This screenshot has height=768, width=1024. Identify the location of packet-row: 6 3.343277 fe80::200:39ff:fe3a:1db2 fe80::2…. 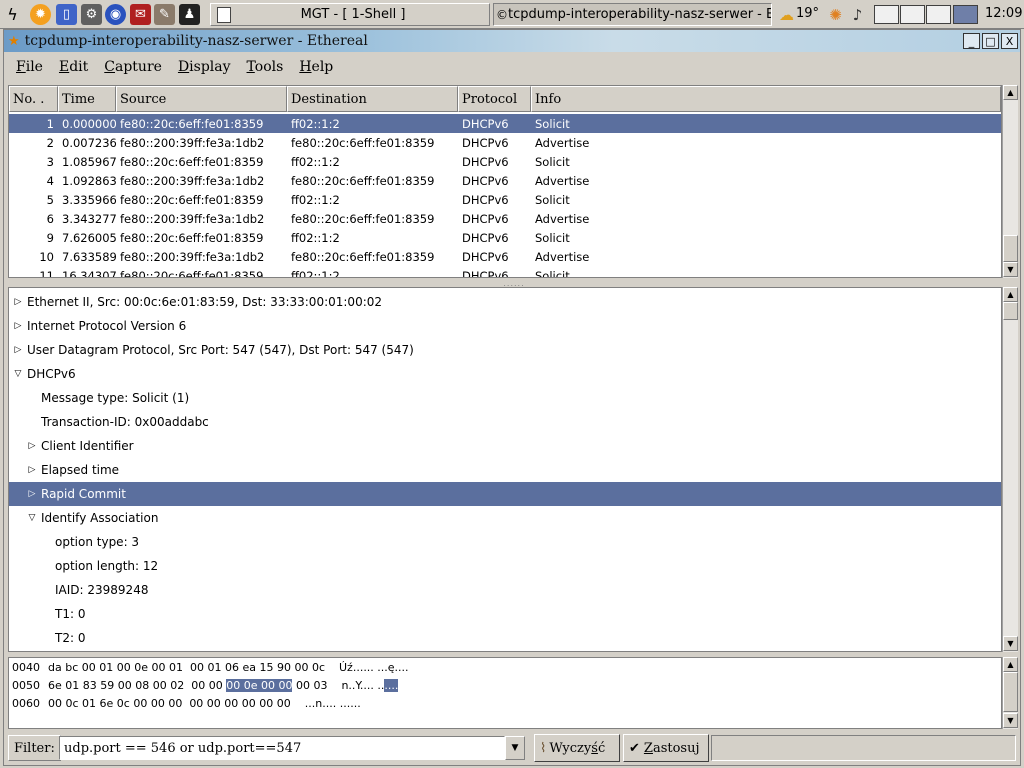
(505, 218).